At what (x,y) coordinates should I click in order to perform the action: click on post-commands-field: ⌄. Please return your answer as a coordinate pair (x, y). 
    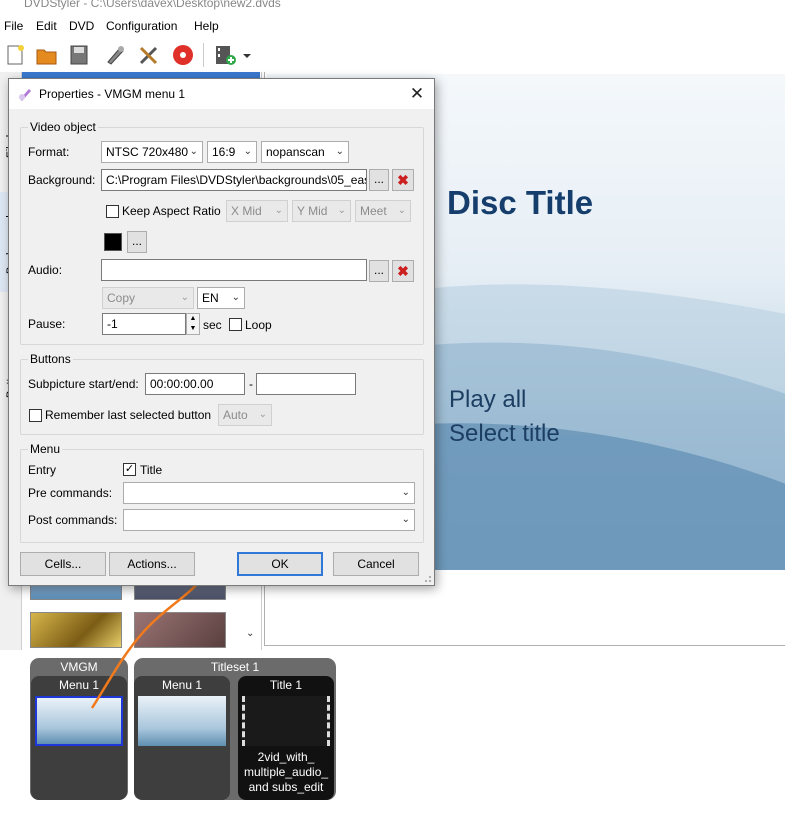
    Looking at the image, I should click on (269, 520).